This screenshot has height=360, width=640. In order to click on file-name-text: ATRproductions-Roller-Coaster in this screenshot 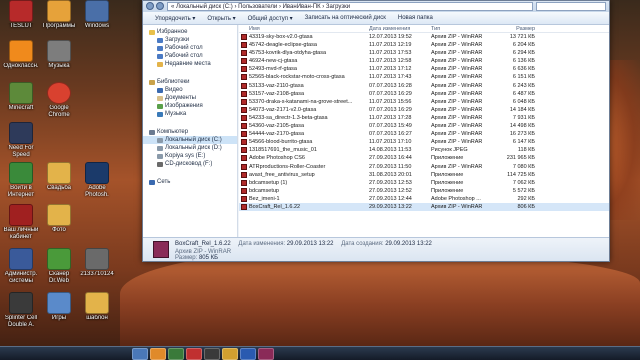, I will do `click(287, 166)`.